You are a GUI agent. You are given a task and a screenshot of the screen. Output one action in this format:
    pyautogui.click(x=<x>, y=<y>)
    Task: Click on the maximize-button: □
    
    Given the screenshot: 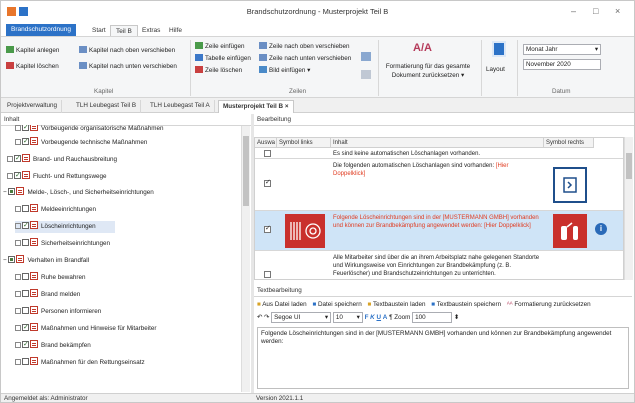 What is the action you would take?
    pyautogui.click(x=595, y=11)
    